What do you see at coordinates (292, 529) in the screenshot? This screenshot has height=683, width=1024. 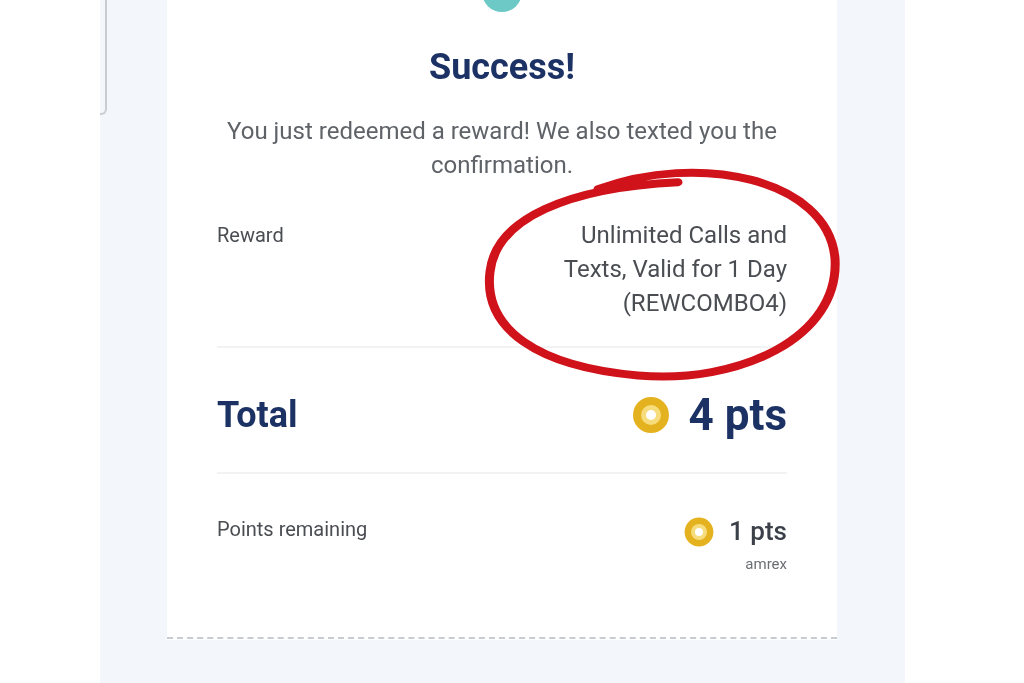 I see `points-remaining-label: Points remaining` at bounding box center [292, 529].